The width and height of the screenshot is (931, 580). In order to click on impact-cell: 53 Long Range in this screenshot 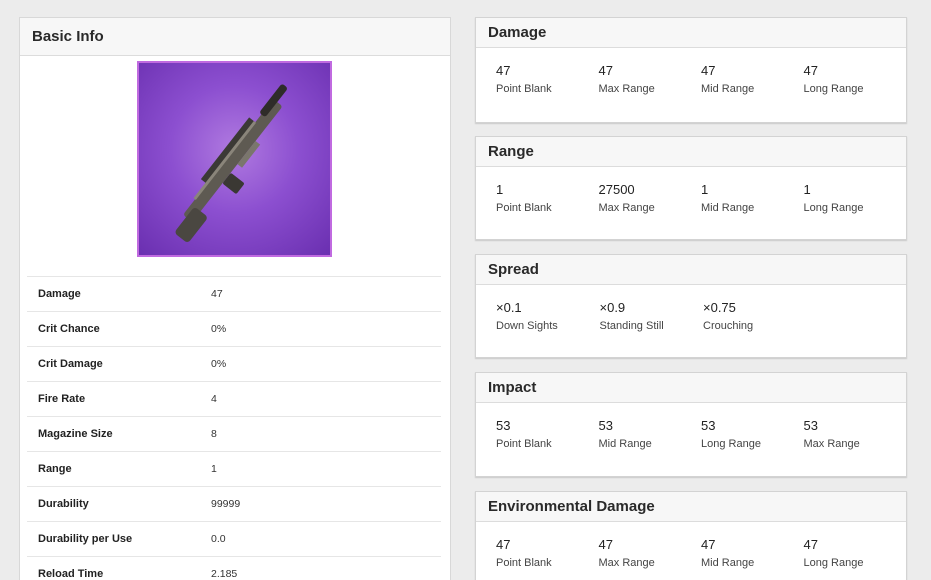, I will do `click(752, 435)`.